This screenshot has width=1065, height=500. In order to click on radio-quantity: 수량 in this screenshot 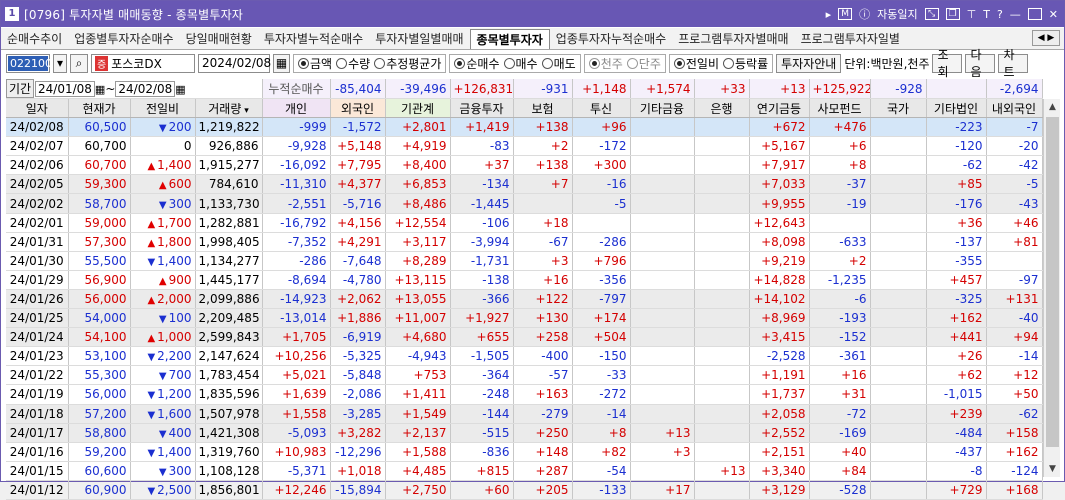, I will do `click(353, 63)`.